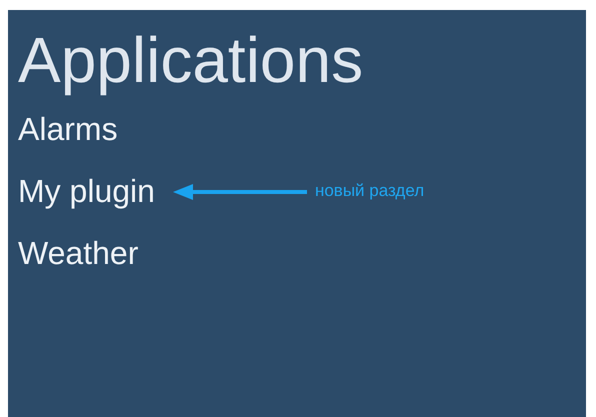 The height and width of the screenshot is (417, 596). Describe the element at coordinates (191, 60) in the screenshot. I see `page-title: Applications` at that location.